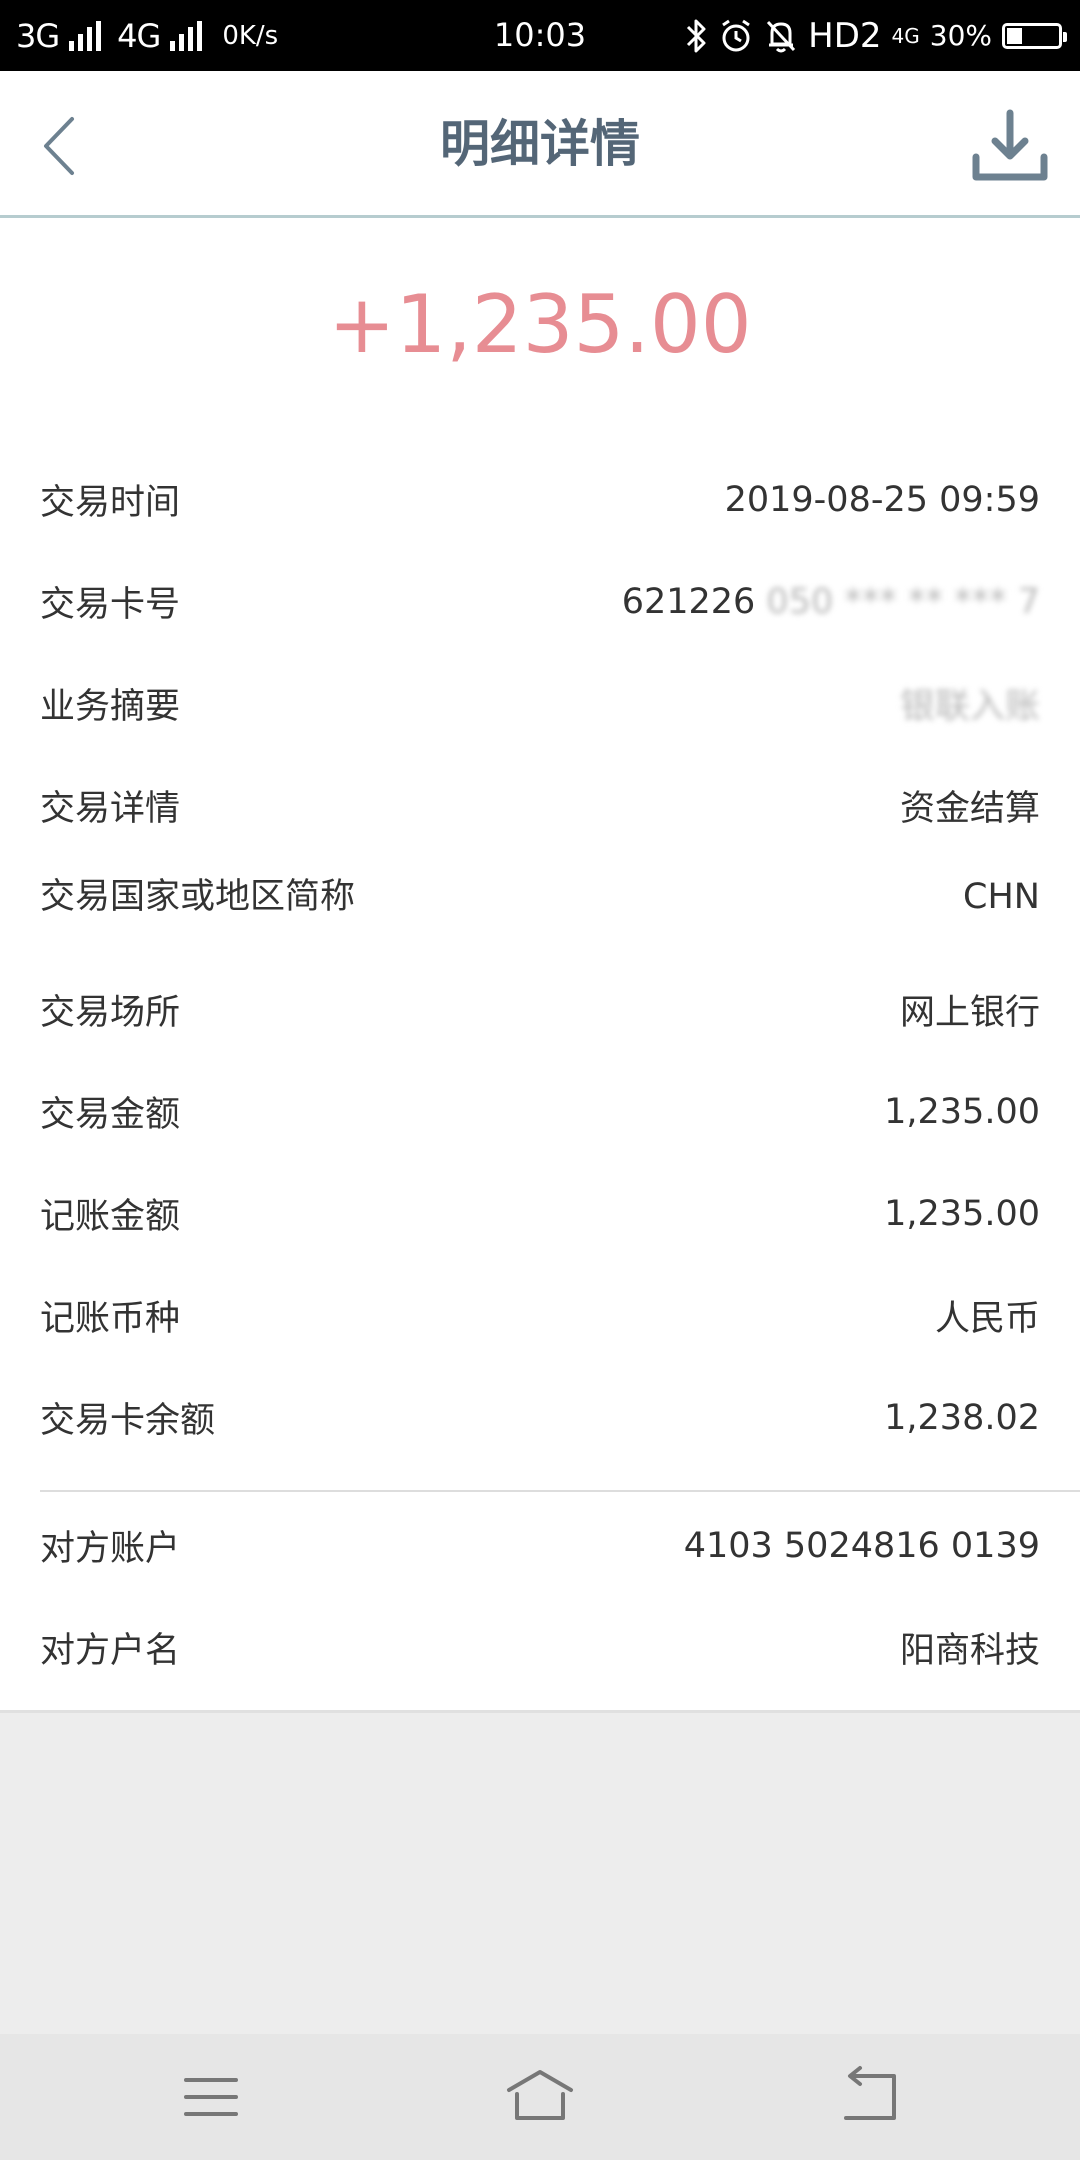  I want to click on status-right: HD2 4G 30%, so click(876, 35).